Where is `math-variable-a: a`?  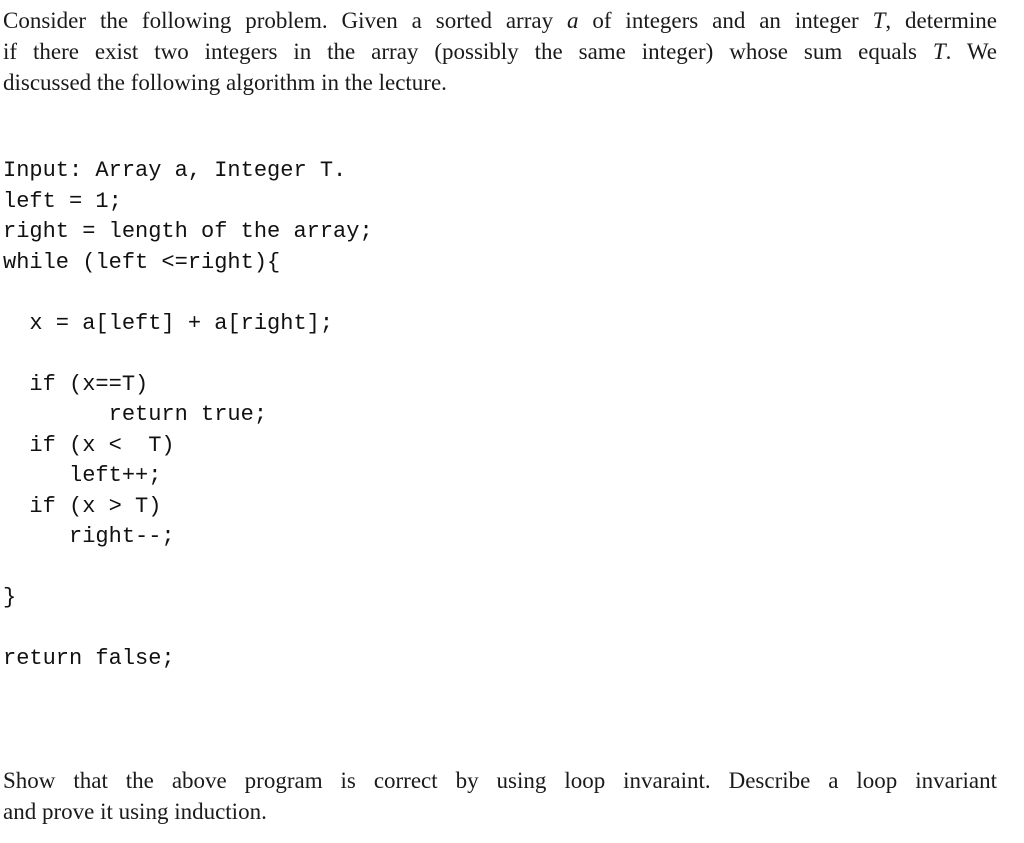
math-variable-a: a is located at coordinates (572, 20).